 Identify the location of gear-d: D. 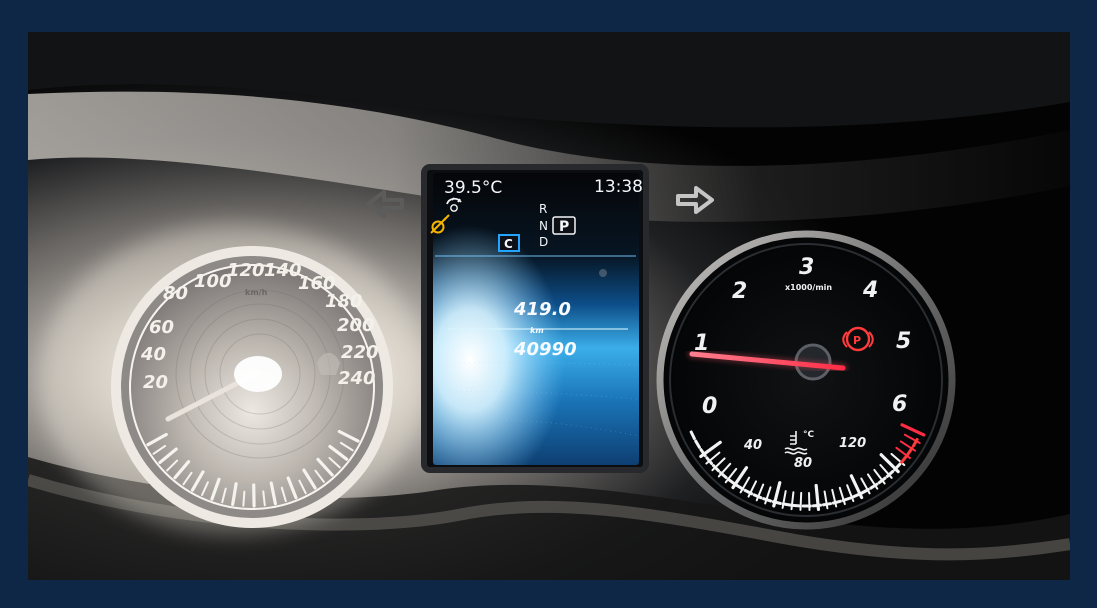
(543, 242).